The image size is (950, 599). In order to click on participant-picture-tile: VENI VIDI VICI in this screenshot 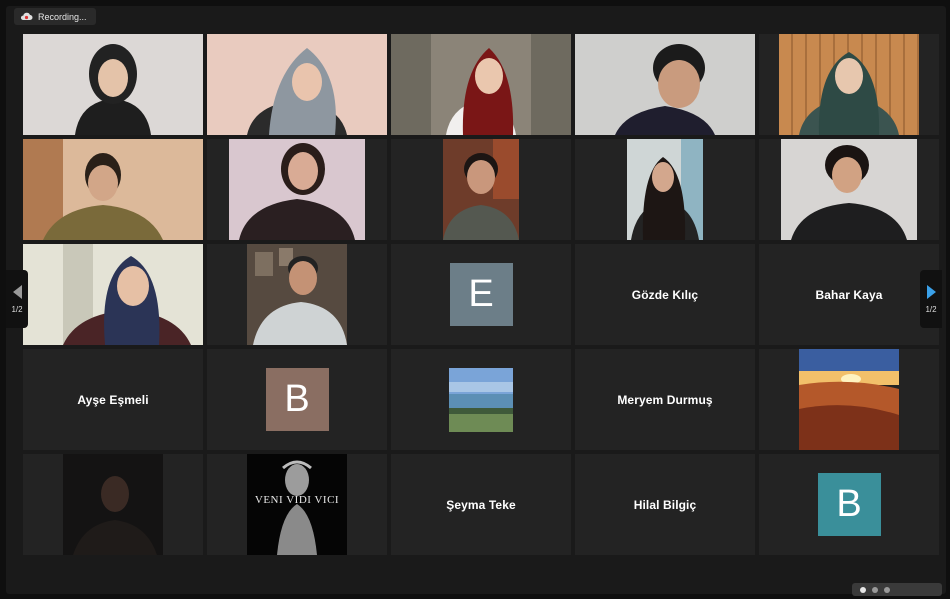, I will do `click(297, 504)`.